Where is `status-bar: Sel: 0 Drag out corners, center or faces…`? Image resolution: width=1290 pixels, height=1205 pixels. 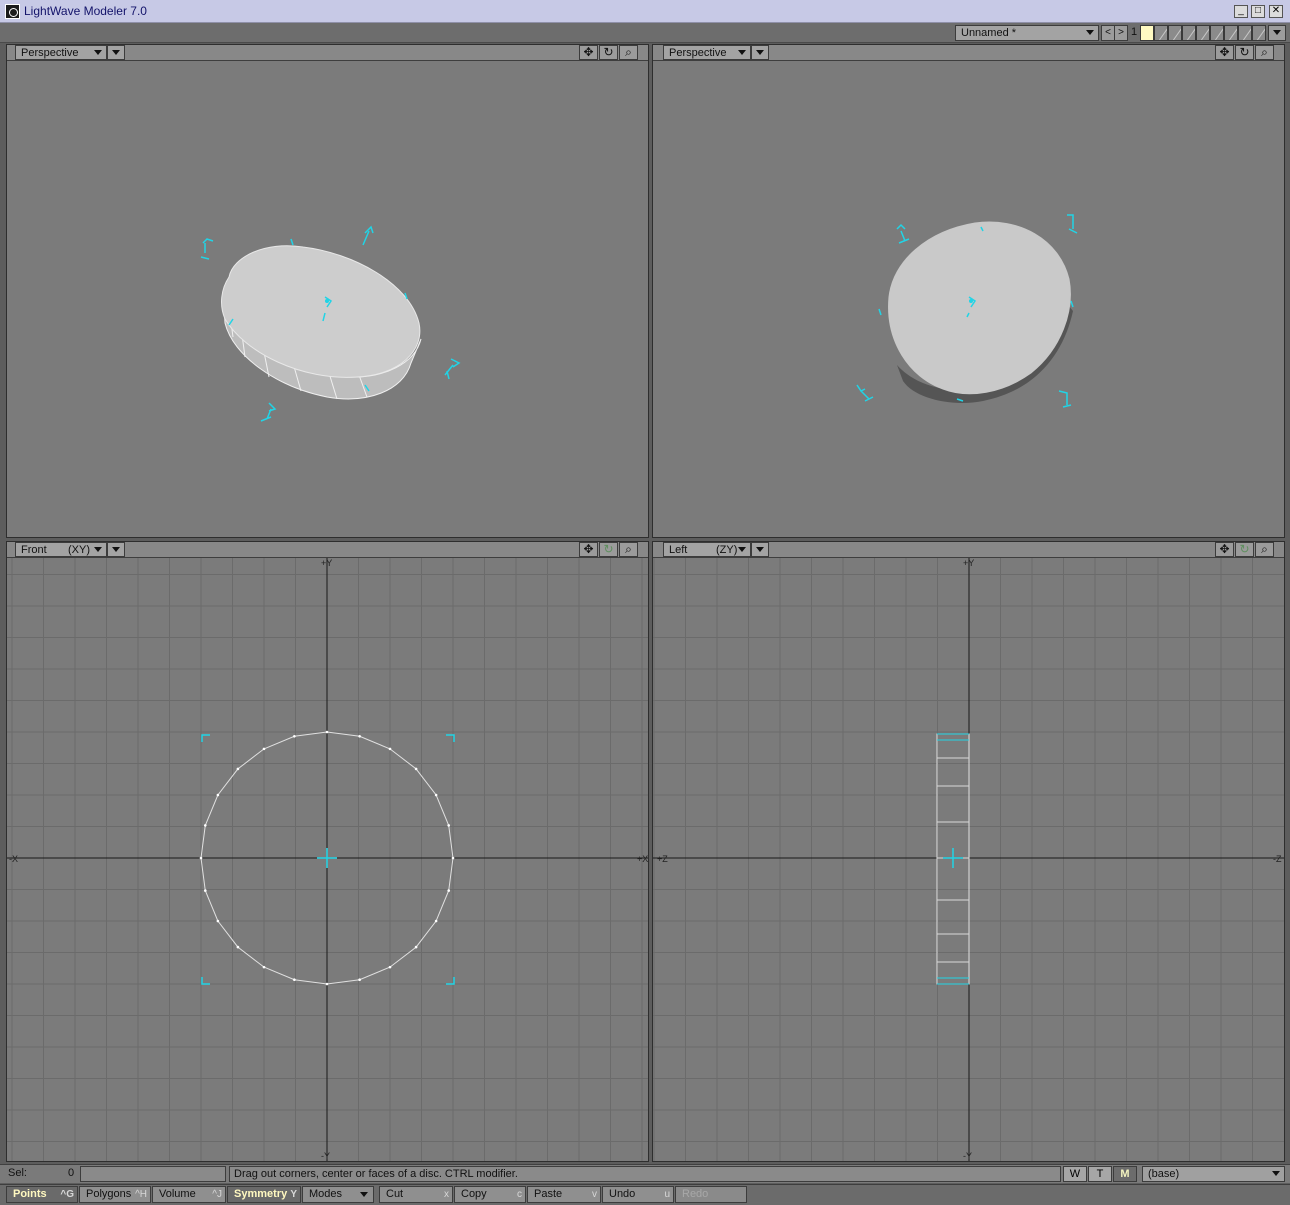
status-bar: Sel: 0 Drag out corners, center or faces… is located at coordinates (645, 1173).